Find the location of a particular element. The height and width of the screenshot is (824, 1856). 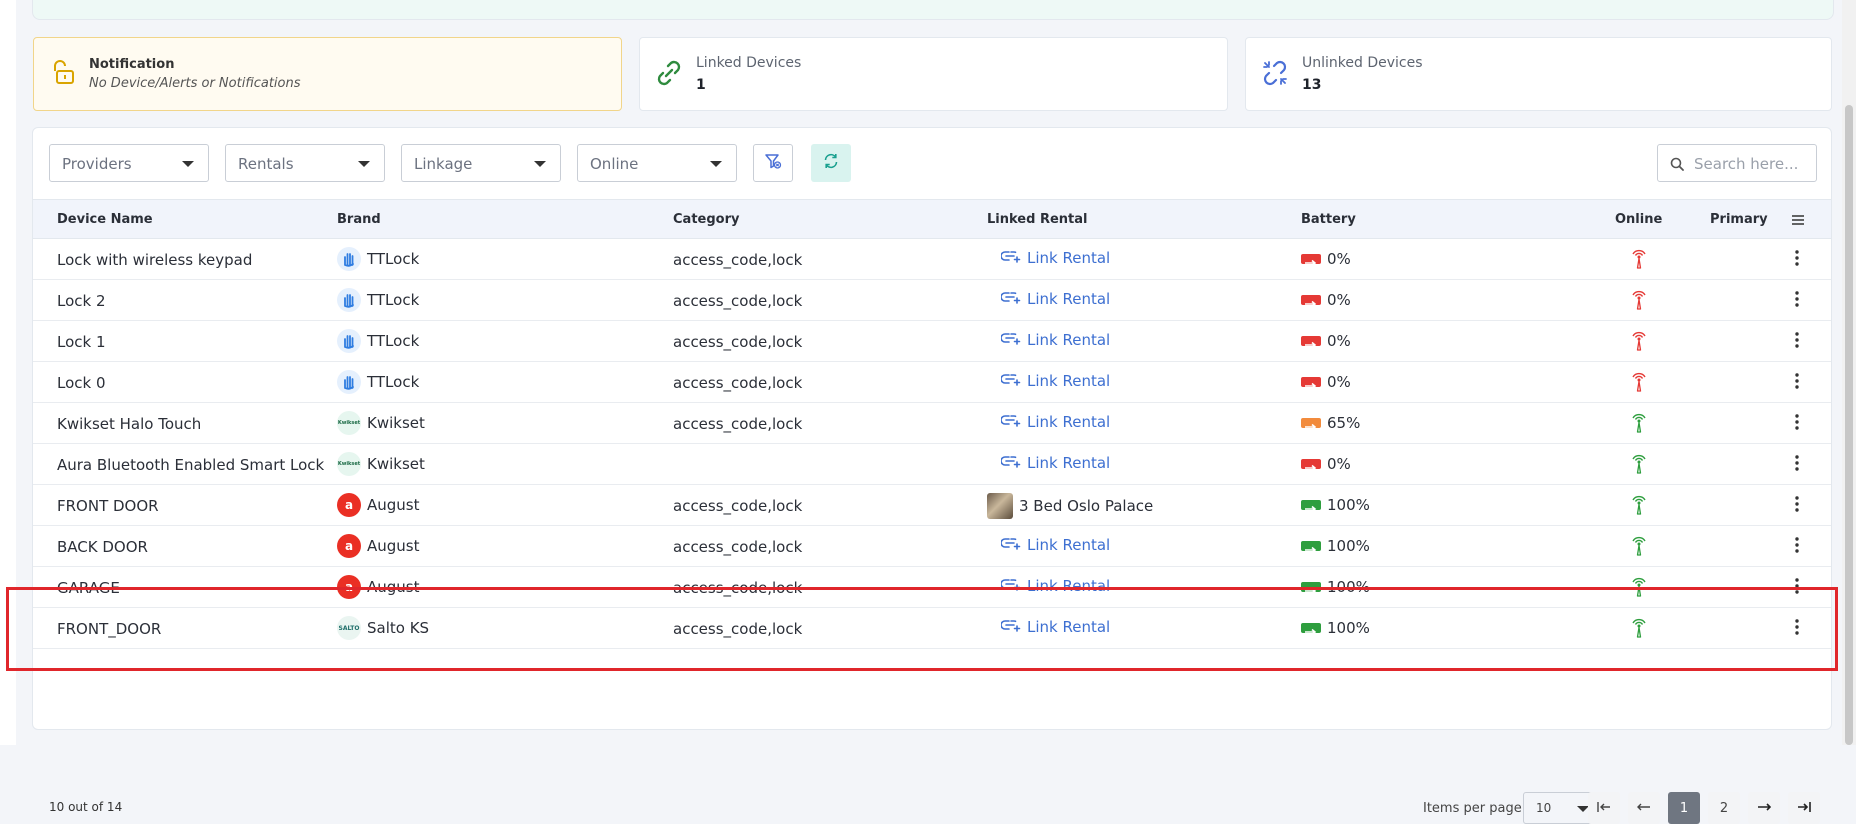

first-page-button is located at coordinates (1604, 808).